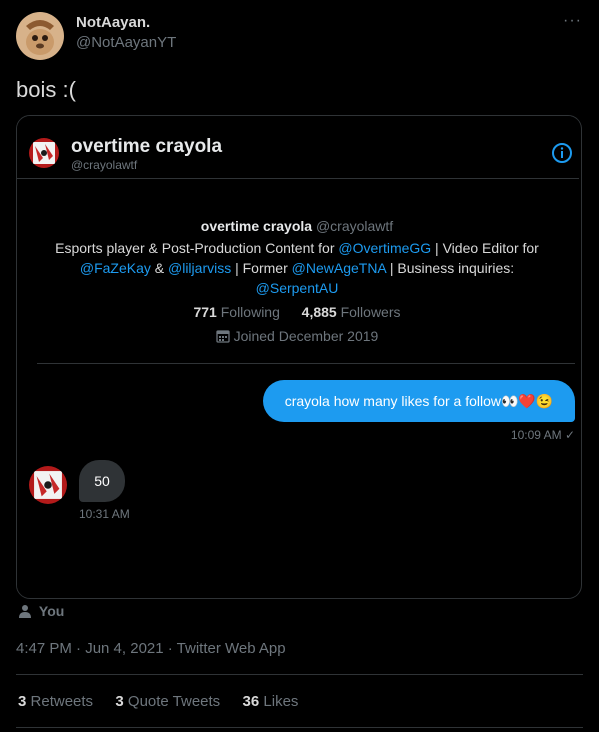 The width and height of the screenshot is (599, 732). What do you see at coordinates (159, 268) in the screenshot?
I see `bio-text: &` at bounding box center [159, 268].